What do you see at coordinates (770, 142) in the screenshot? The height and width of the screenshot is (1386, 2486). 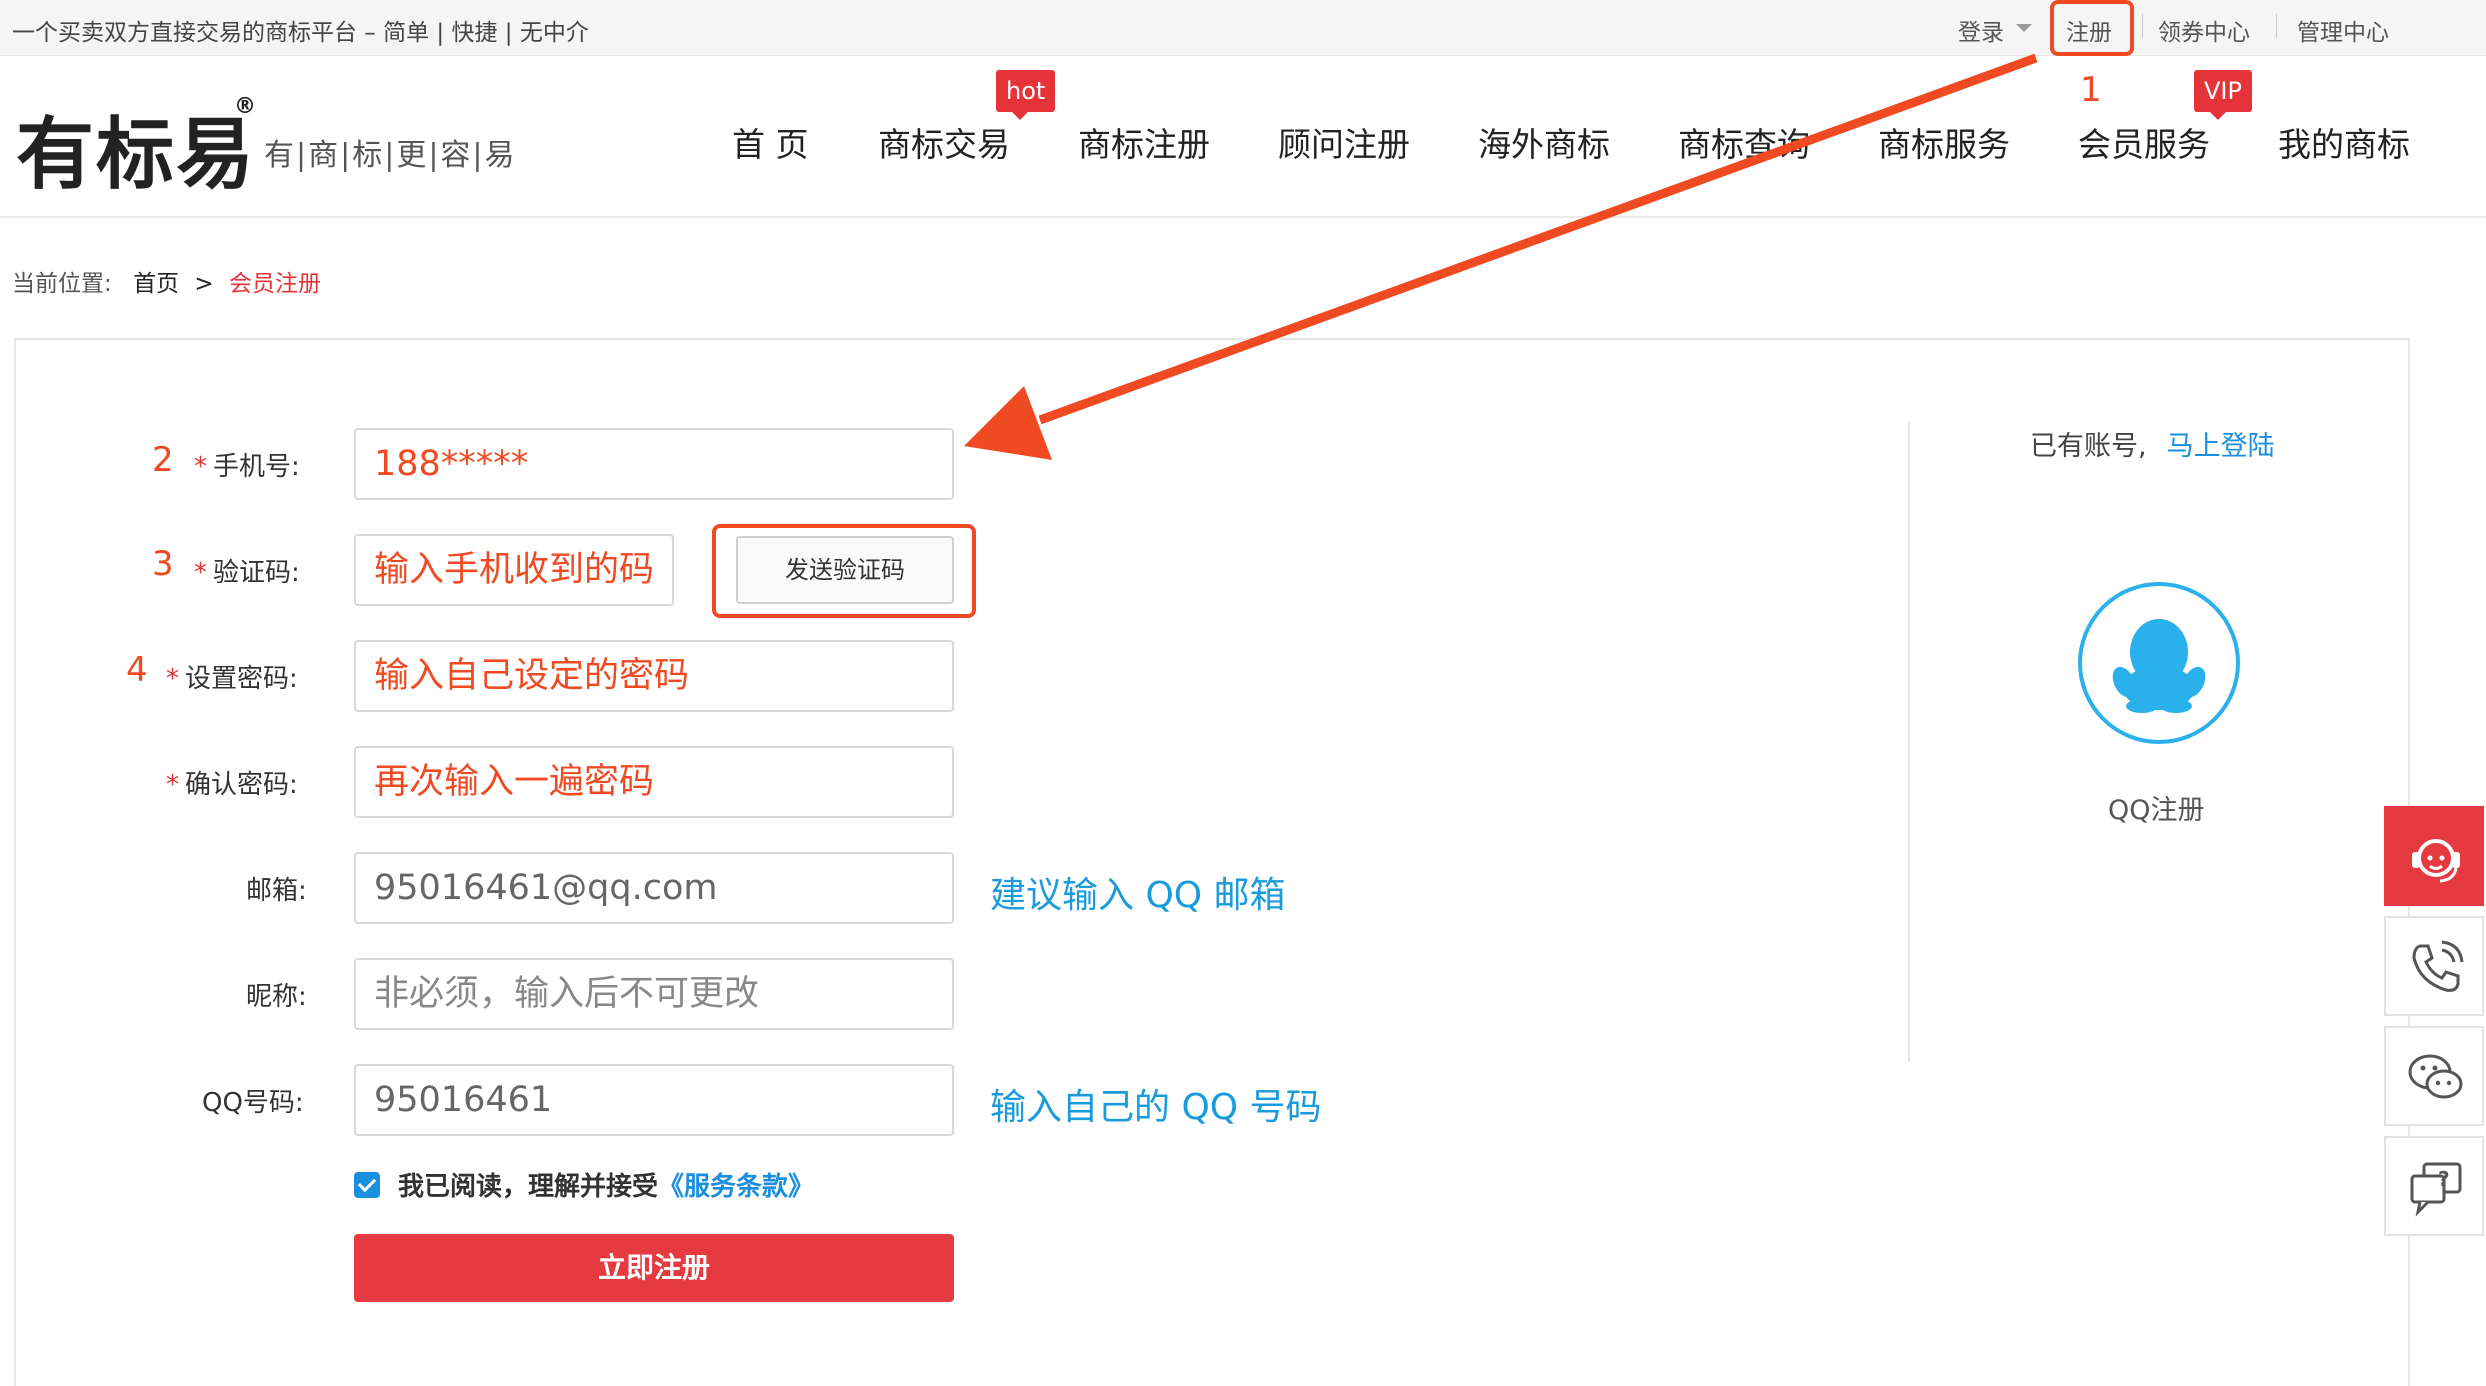 I see `nav-home: 首 页` at bounding box center [770, 142].